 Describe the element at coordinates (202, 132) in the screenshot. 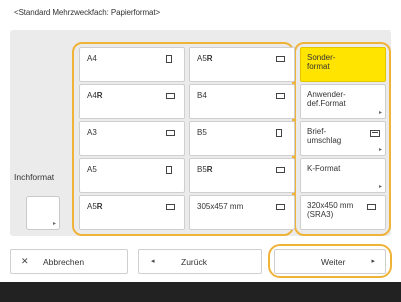

I see `paper-size-label: B5` at that location.